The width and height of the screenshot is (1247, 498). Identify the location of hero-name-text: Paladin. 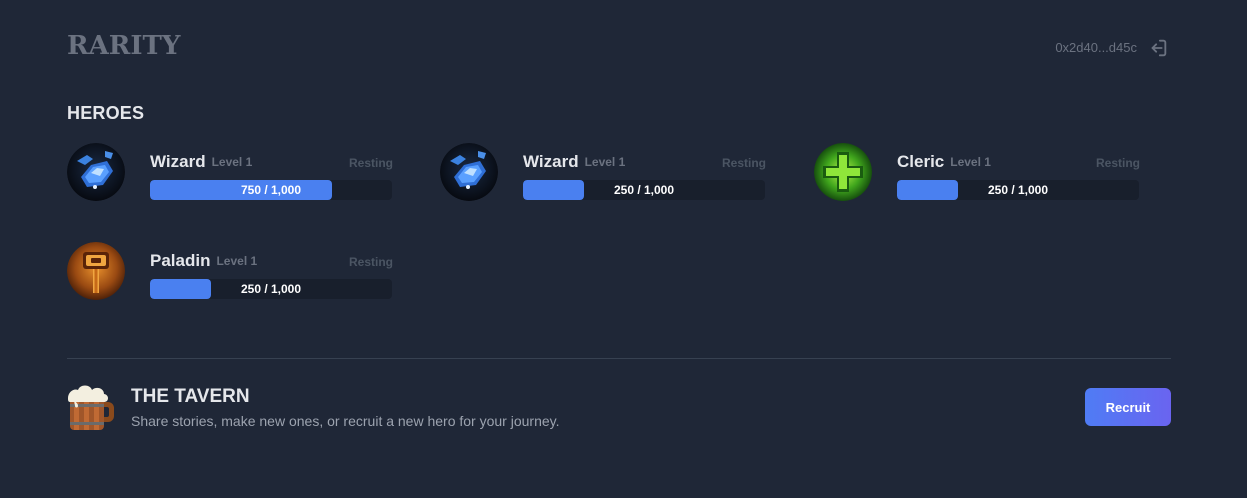
(180, 260).